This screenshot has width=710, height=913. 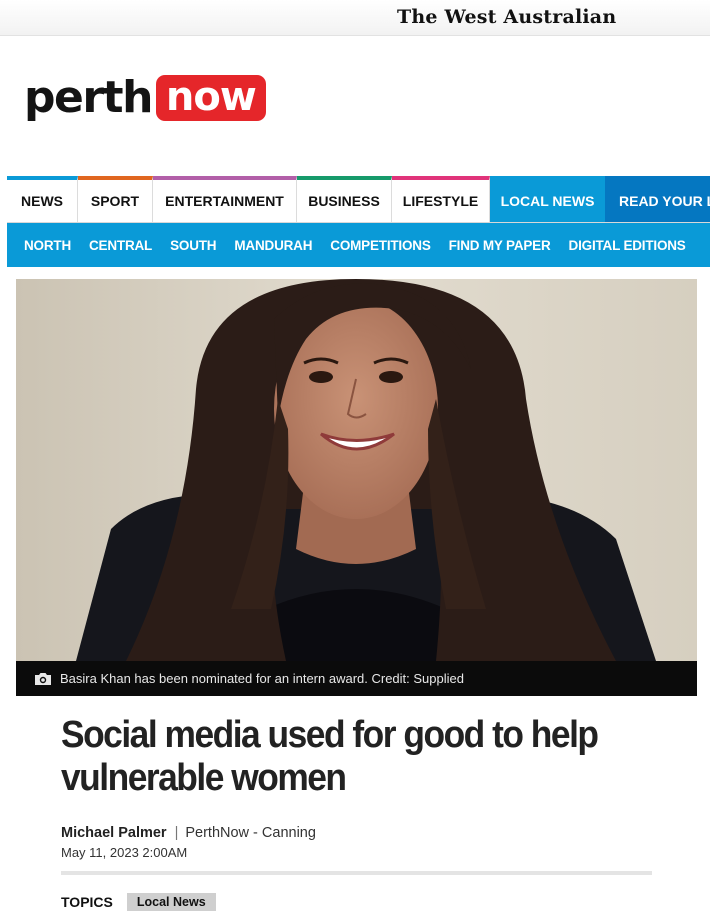 I want to click on nav-tab-business: BUSINESS, so click(x=344, y=199).